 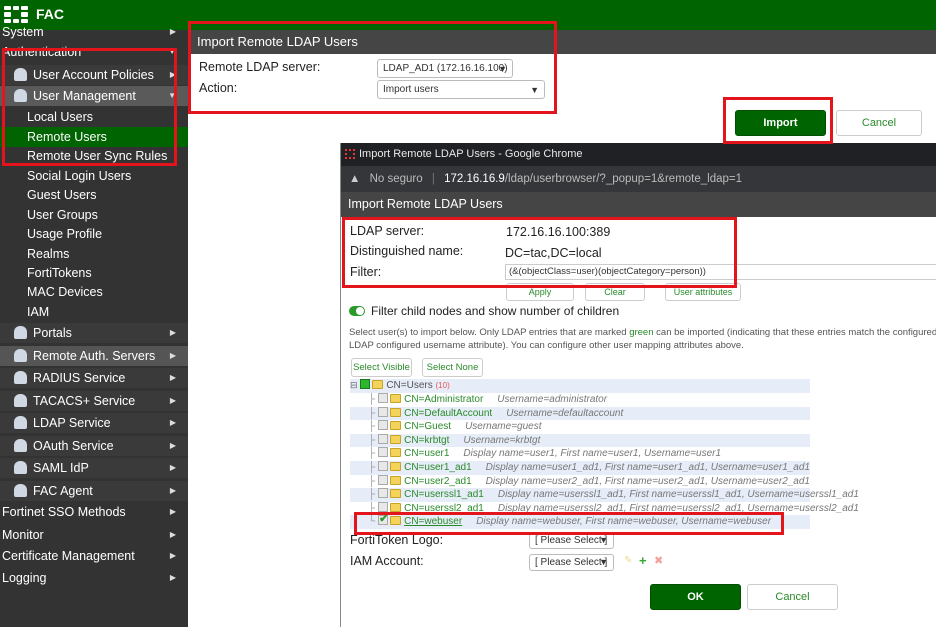 What do you see at coordinates (94, 423) in the screenshot?
I see `sidebar-item: LDAP Service ▶` at bounding box center [94, 423].